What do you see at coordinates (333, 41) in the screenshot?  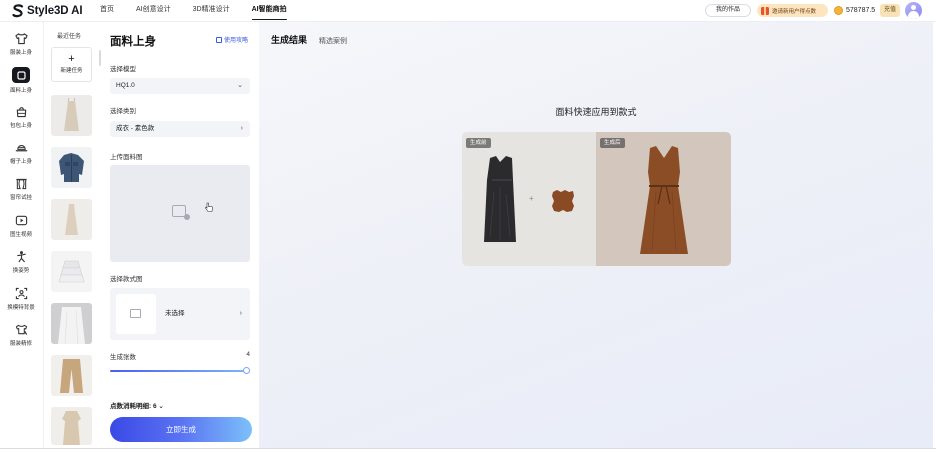 I see `tab-featured-cases: 精选案例` at bounding box center [333, 41].